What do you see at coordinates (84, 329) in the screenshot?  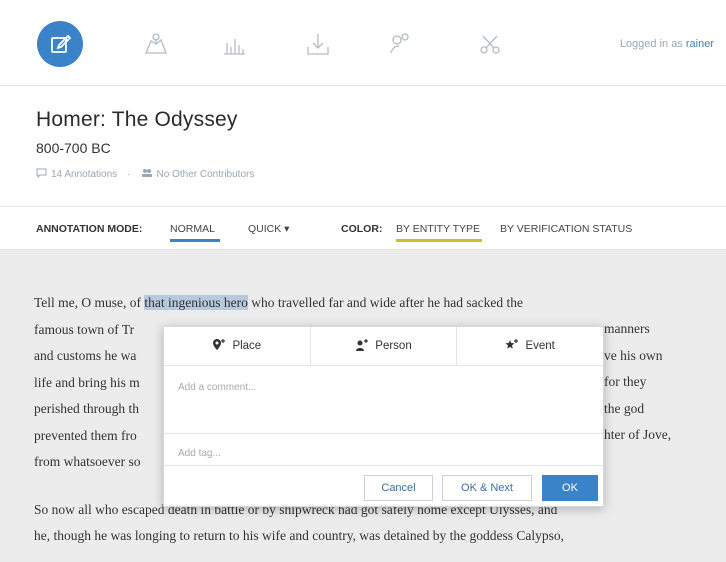 I see `text-line: famous town of Tr` at bounding box center [84, 329].